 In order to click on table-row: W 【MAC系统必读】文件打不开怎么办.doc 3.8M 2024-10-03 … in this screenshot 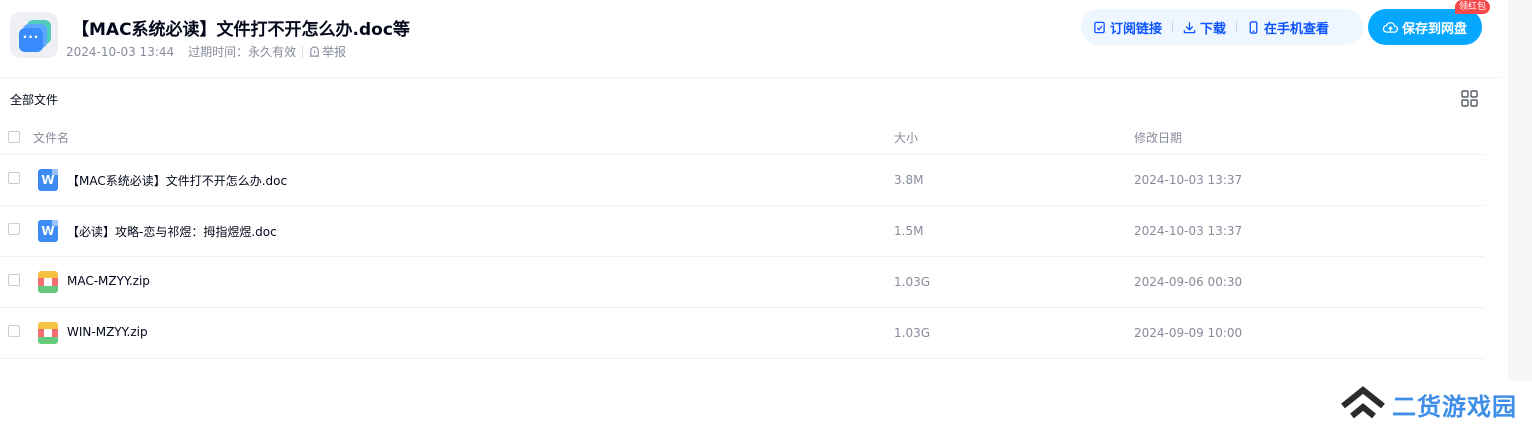, I will do `click(742, 180)`.